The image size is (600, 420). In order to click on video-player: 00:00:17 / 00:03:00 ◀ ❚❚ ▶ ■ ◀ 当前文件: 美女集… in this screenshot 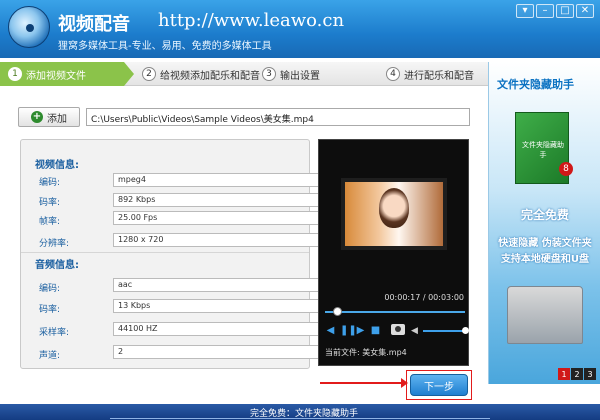, I will do `click(393, 252)`.